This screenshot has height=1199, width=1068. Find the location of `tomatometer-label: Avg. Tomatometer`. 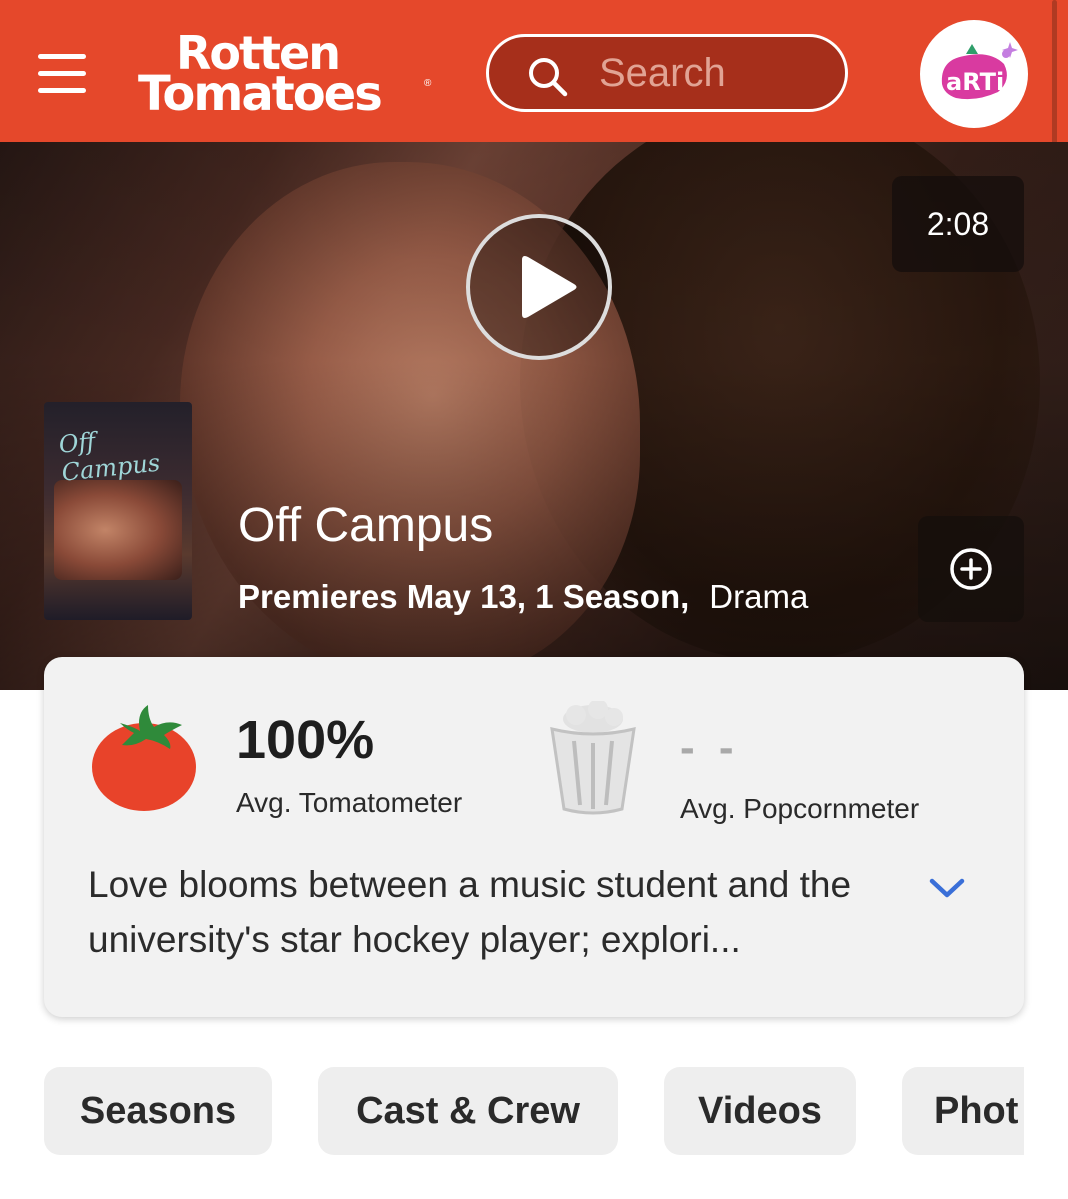

tomatometer-label: Avg. Tomatometer is located at coordinates (349, 802).